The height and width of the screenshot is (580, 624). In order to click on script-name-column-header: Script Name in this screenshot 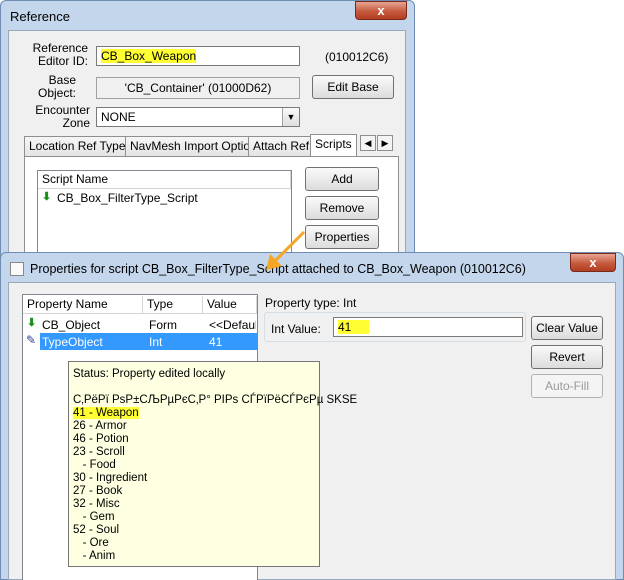, I will do `click(164, 180)`.